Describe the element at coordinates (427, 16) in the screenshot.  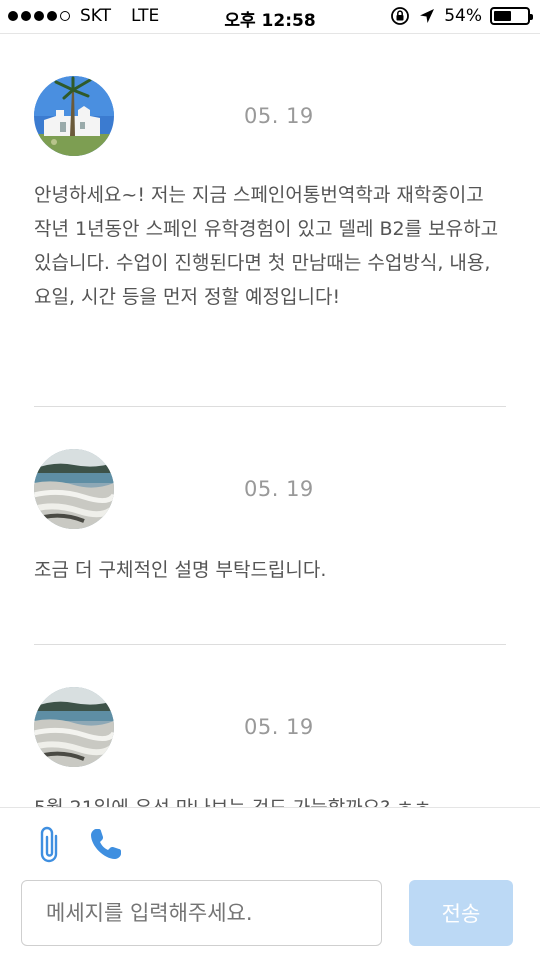
I see `location-arrow-icon` at that location.